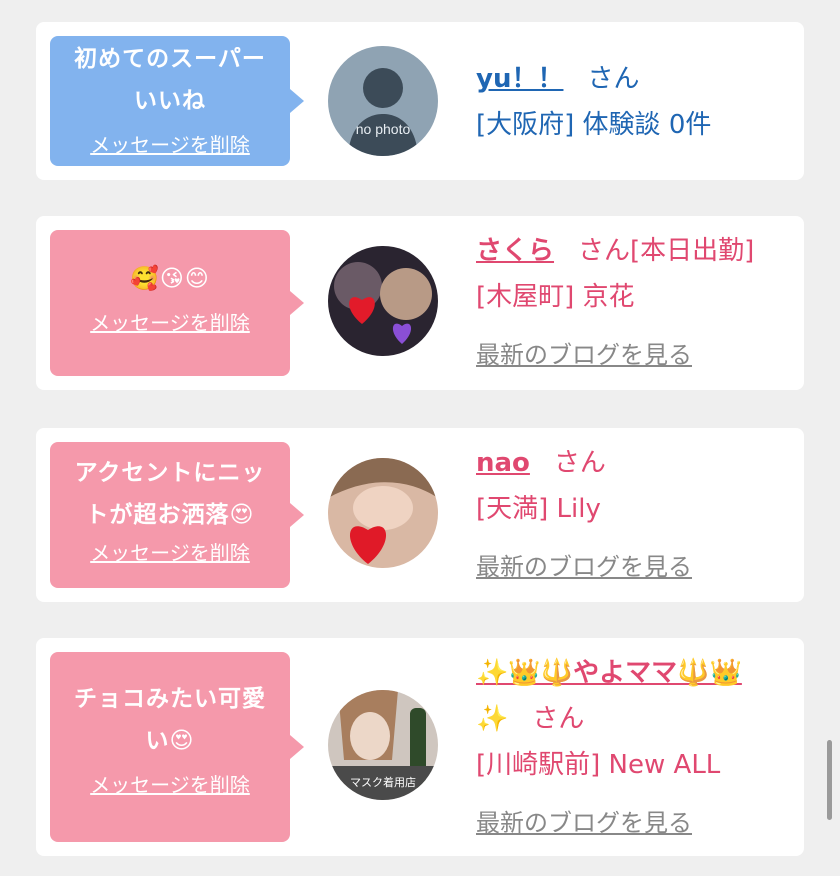 The image size is (840, 876). I want to click on message-text: チョコみたい可愛 い😍, so click(170, 707).